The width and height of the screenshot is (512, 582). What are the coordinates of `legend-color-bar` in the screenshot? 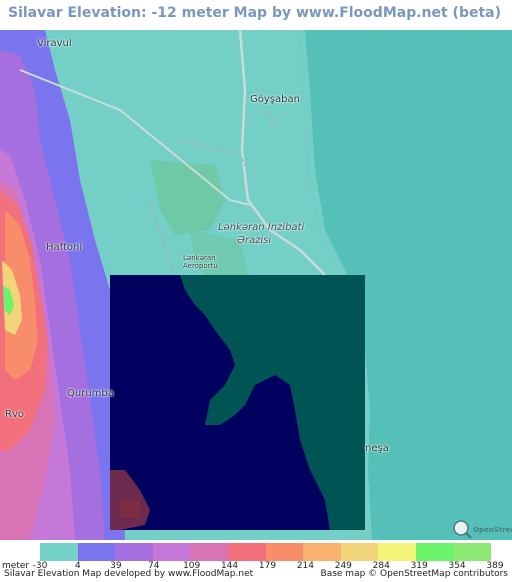 It's located at (266, 552).